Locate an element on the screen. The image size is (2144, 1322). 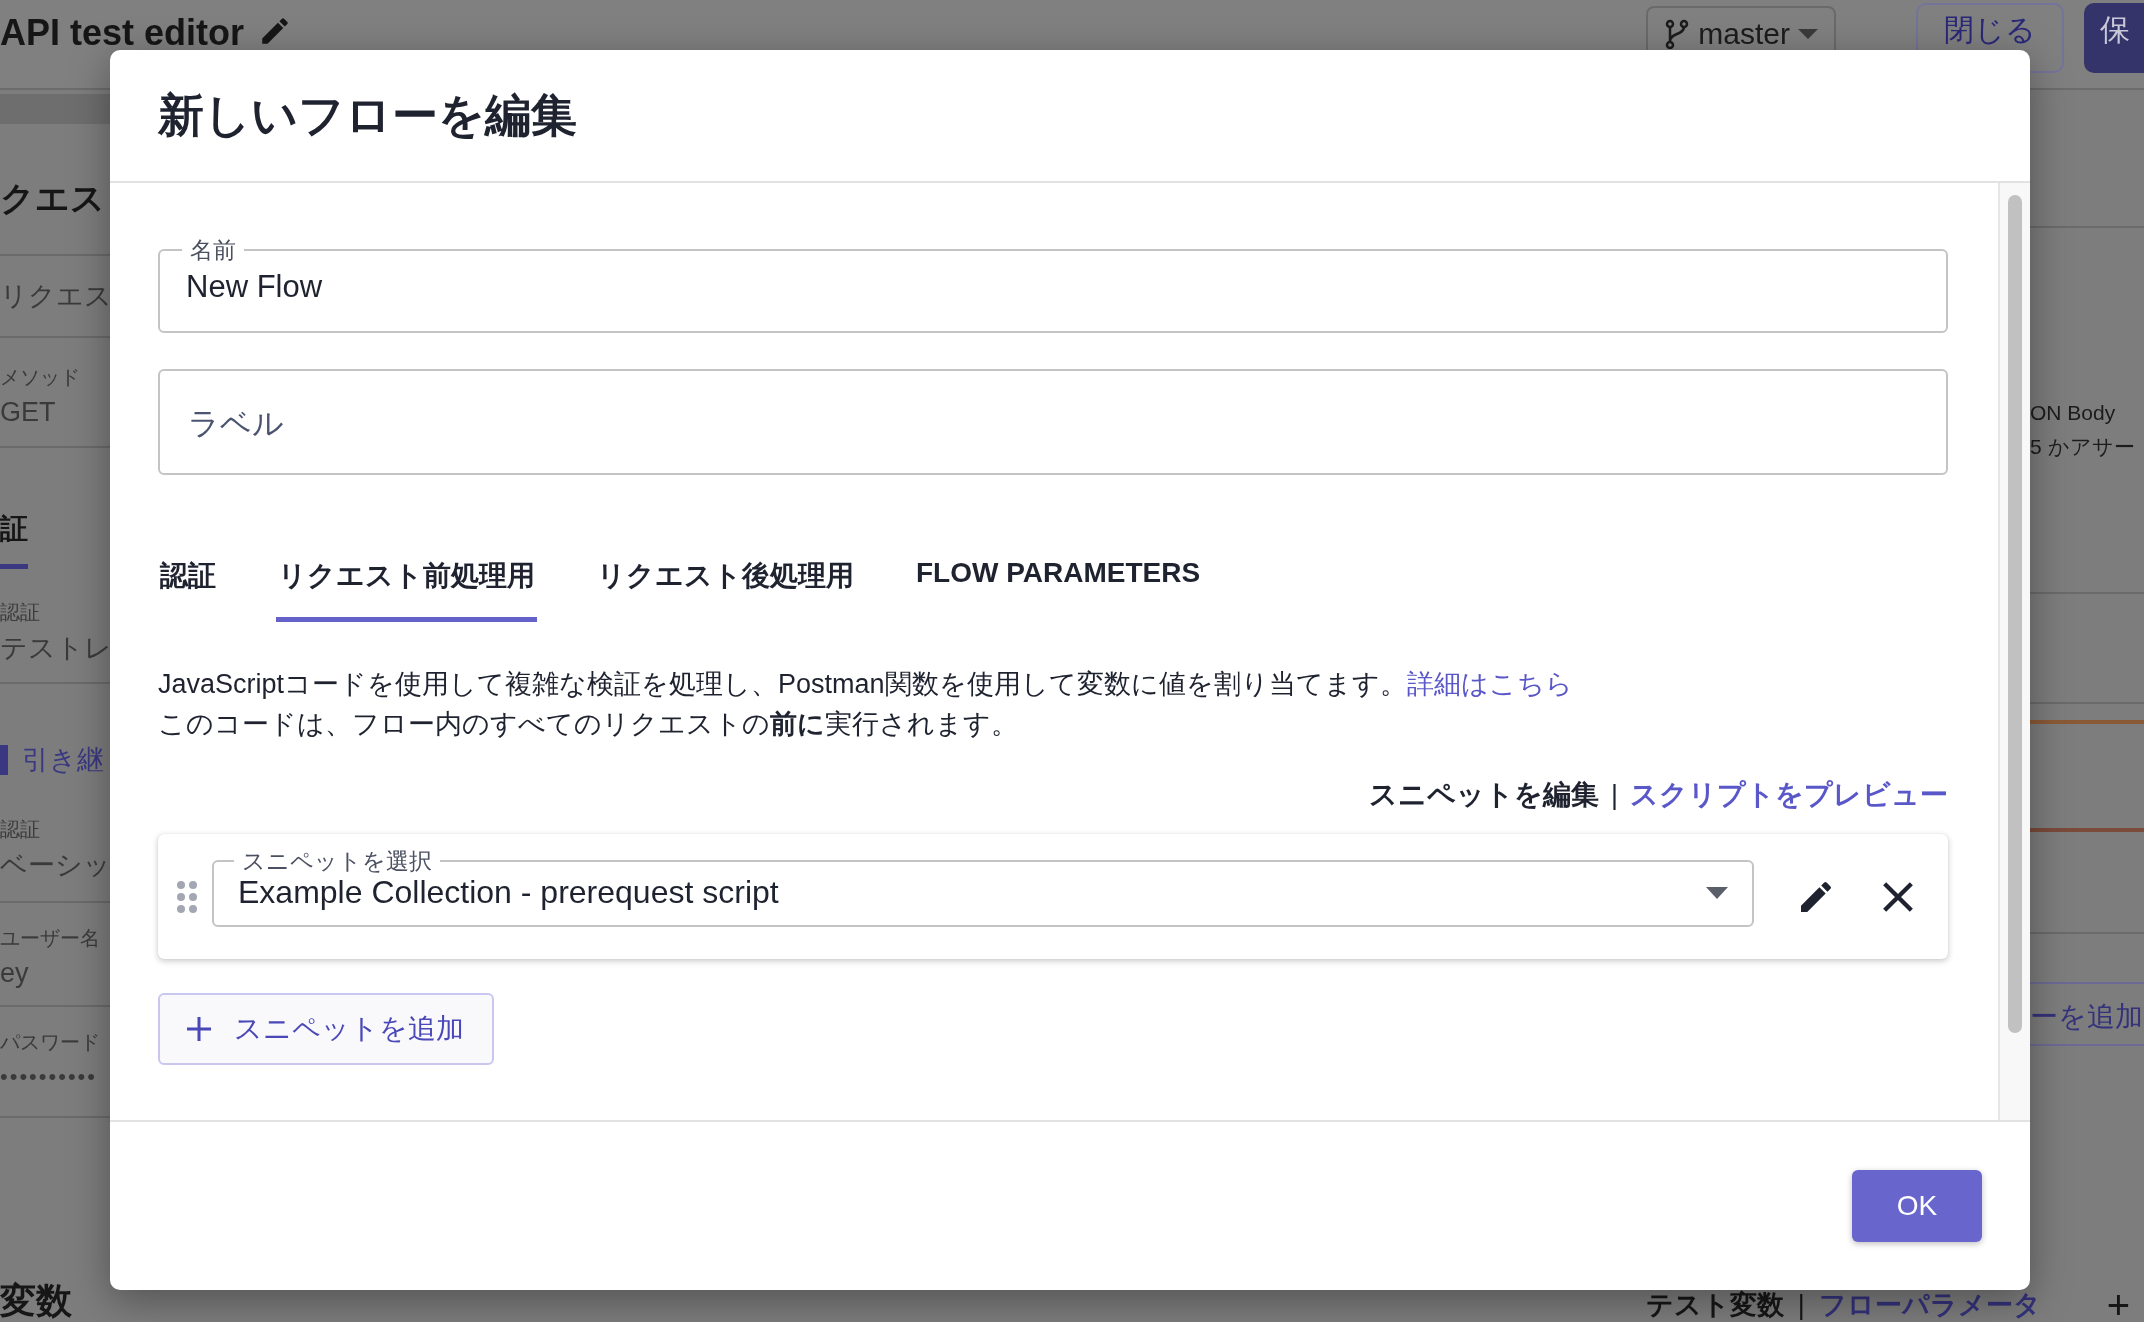
snippet-action-link: スクリプトをプレビュー is located at coordinates (1789, 795).